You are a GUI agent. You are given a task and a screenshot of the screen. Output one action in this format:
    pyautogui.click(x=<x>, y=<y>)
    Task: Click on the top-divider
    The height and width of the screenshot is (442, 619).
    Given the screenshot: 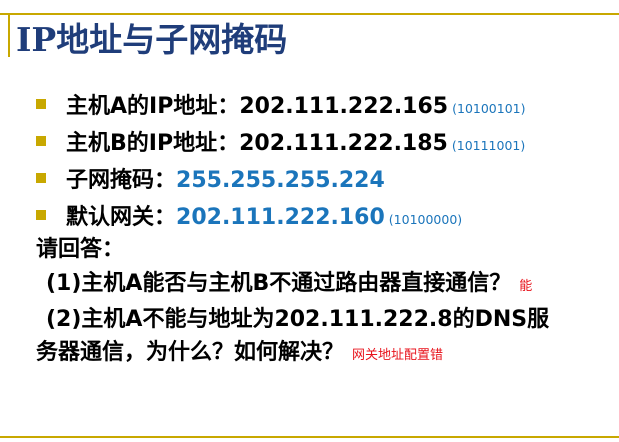 What is the action you would take?
    pyautogui.click(x=309, y=14)
    